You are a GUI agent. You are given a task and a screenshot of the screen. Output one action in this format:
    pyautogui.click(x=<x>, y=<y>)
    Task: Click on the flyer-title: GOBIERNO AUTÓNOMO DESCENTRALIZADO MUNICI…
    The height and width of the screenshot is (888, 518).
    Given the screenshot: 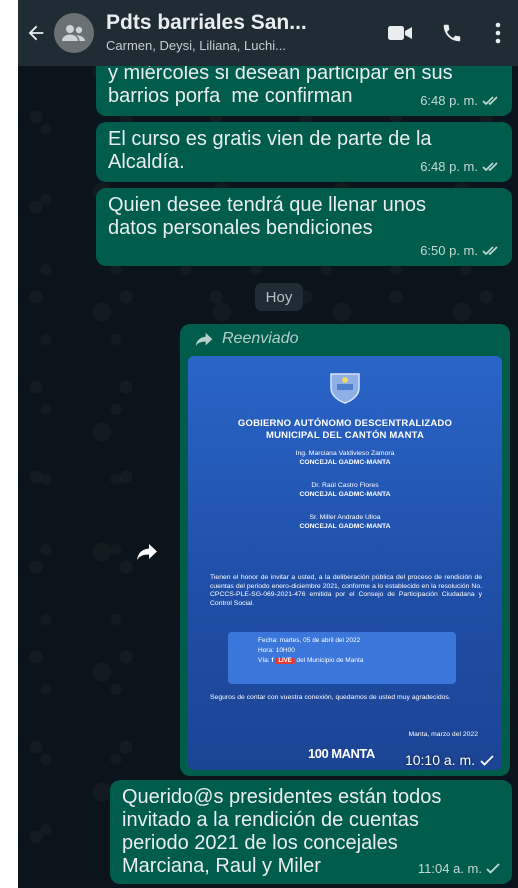 What is the action you would take?
    pyautogui.click(x=345, y=429)
    